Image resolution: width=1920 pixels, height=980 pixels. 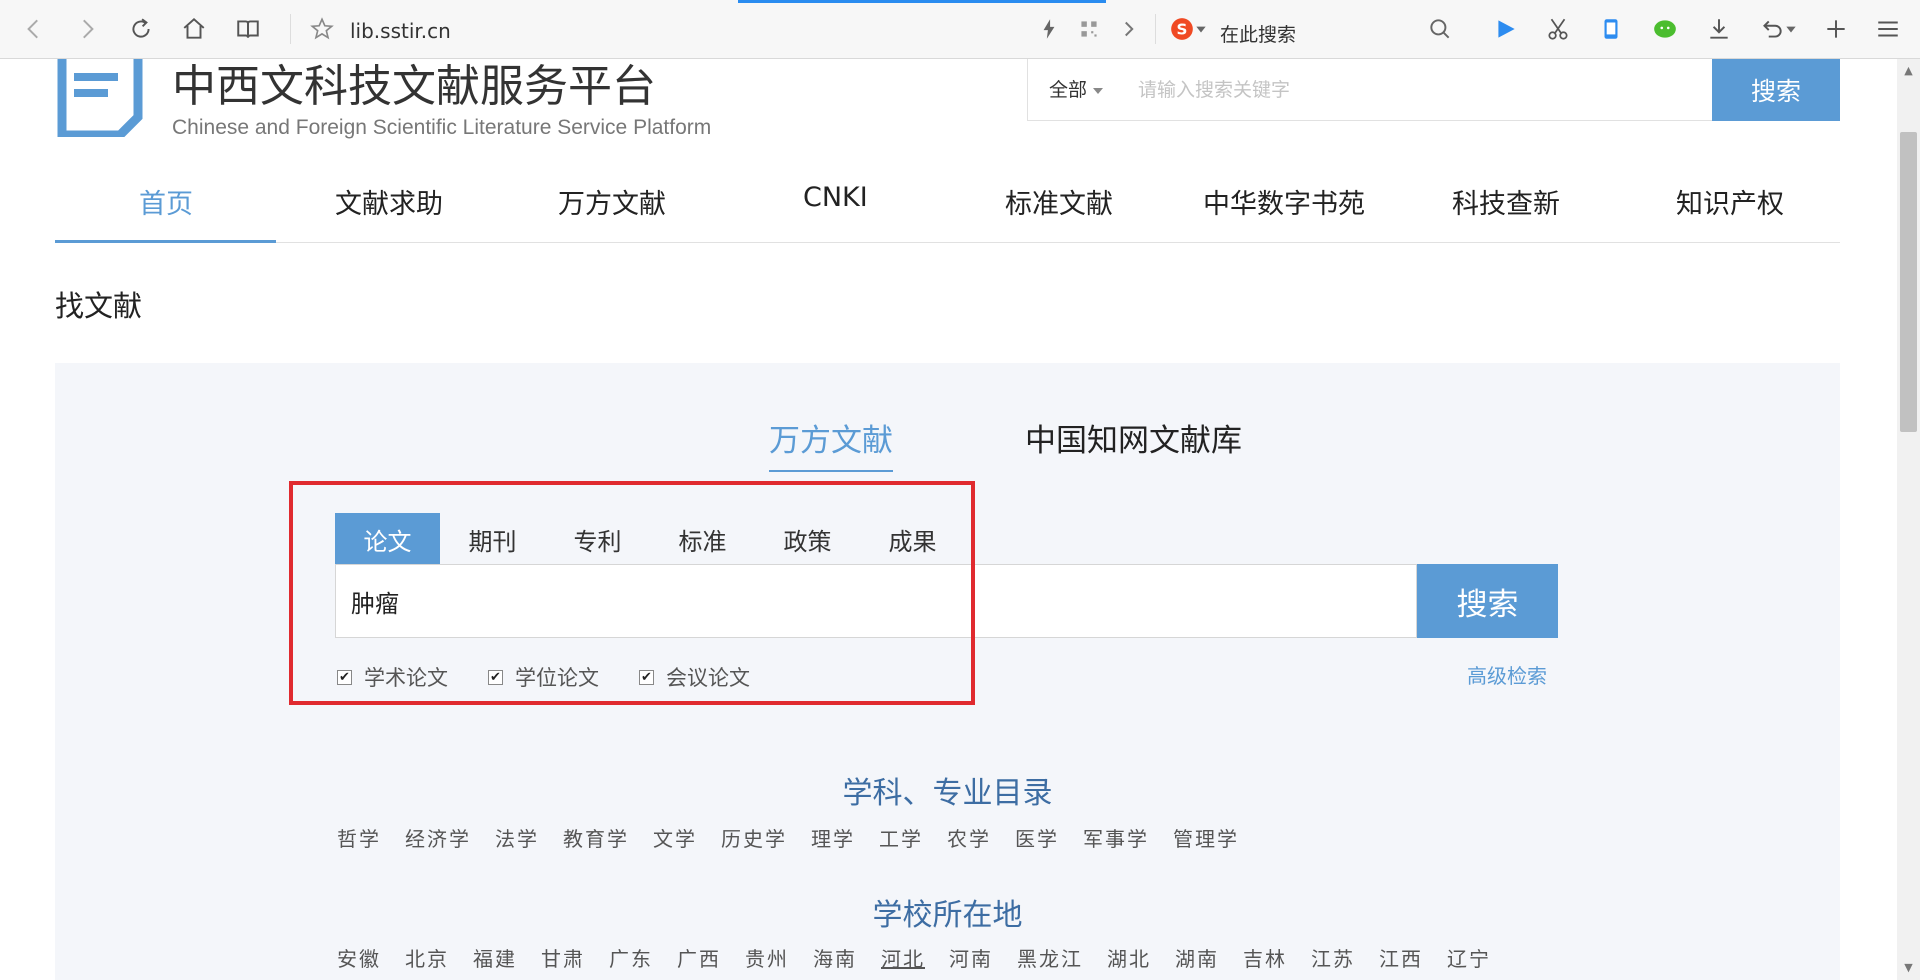 I want to click on type-tab-standard: 标准, so click(x=702, y=539).